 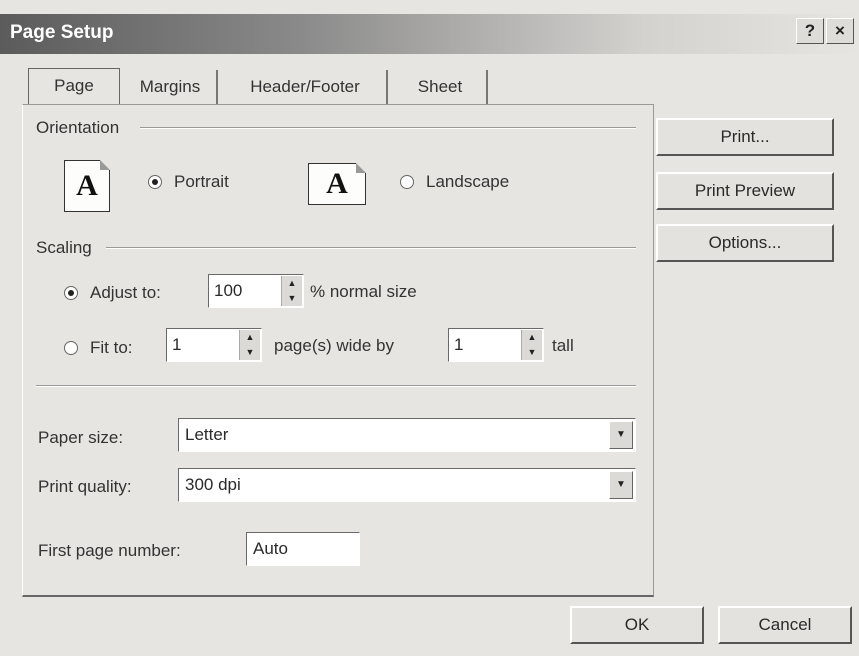 I want to click on orientation-label: Orientation, so click(x=78, y=127).